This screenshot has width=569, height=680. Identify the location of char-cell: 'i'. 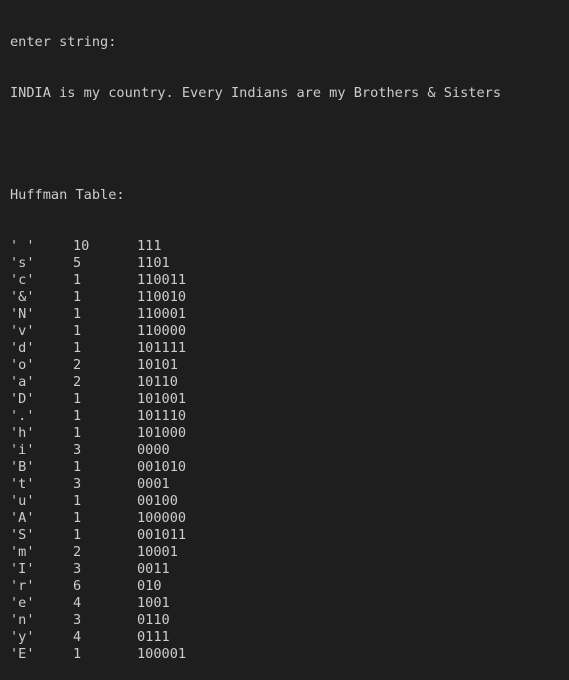
(22, 450).